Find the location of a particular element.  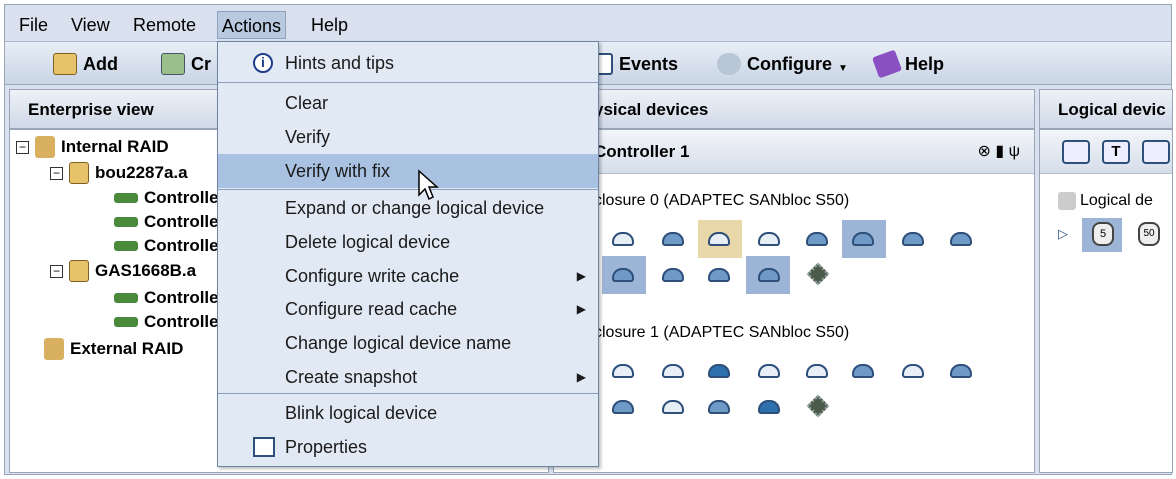

menu-item-delete: Delete logical device is located at coordinates (408, 242).